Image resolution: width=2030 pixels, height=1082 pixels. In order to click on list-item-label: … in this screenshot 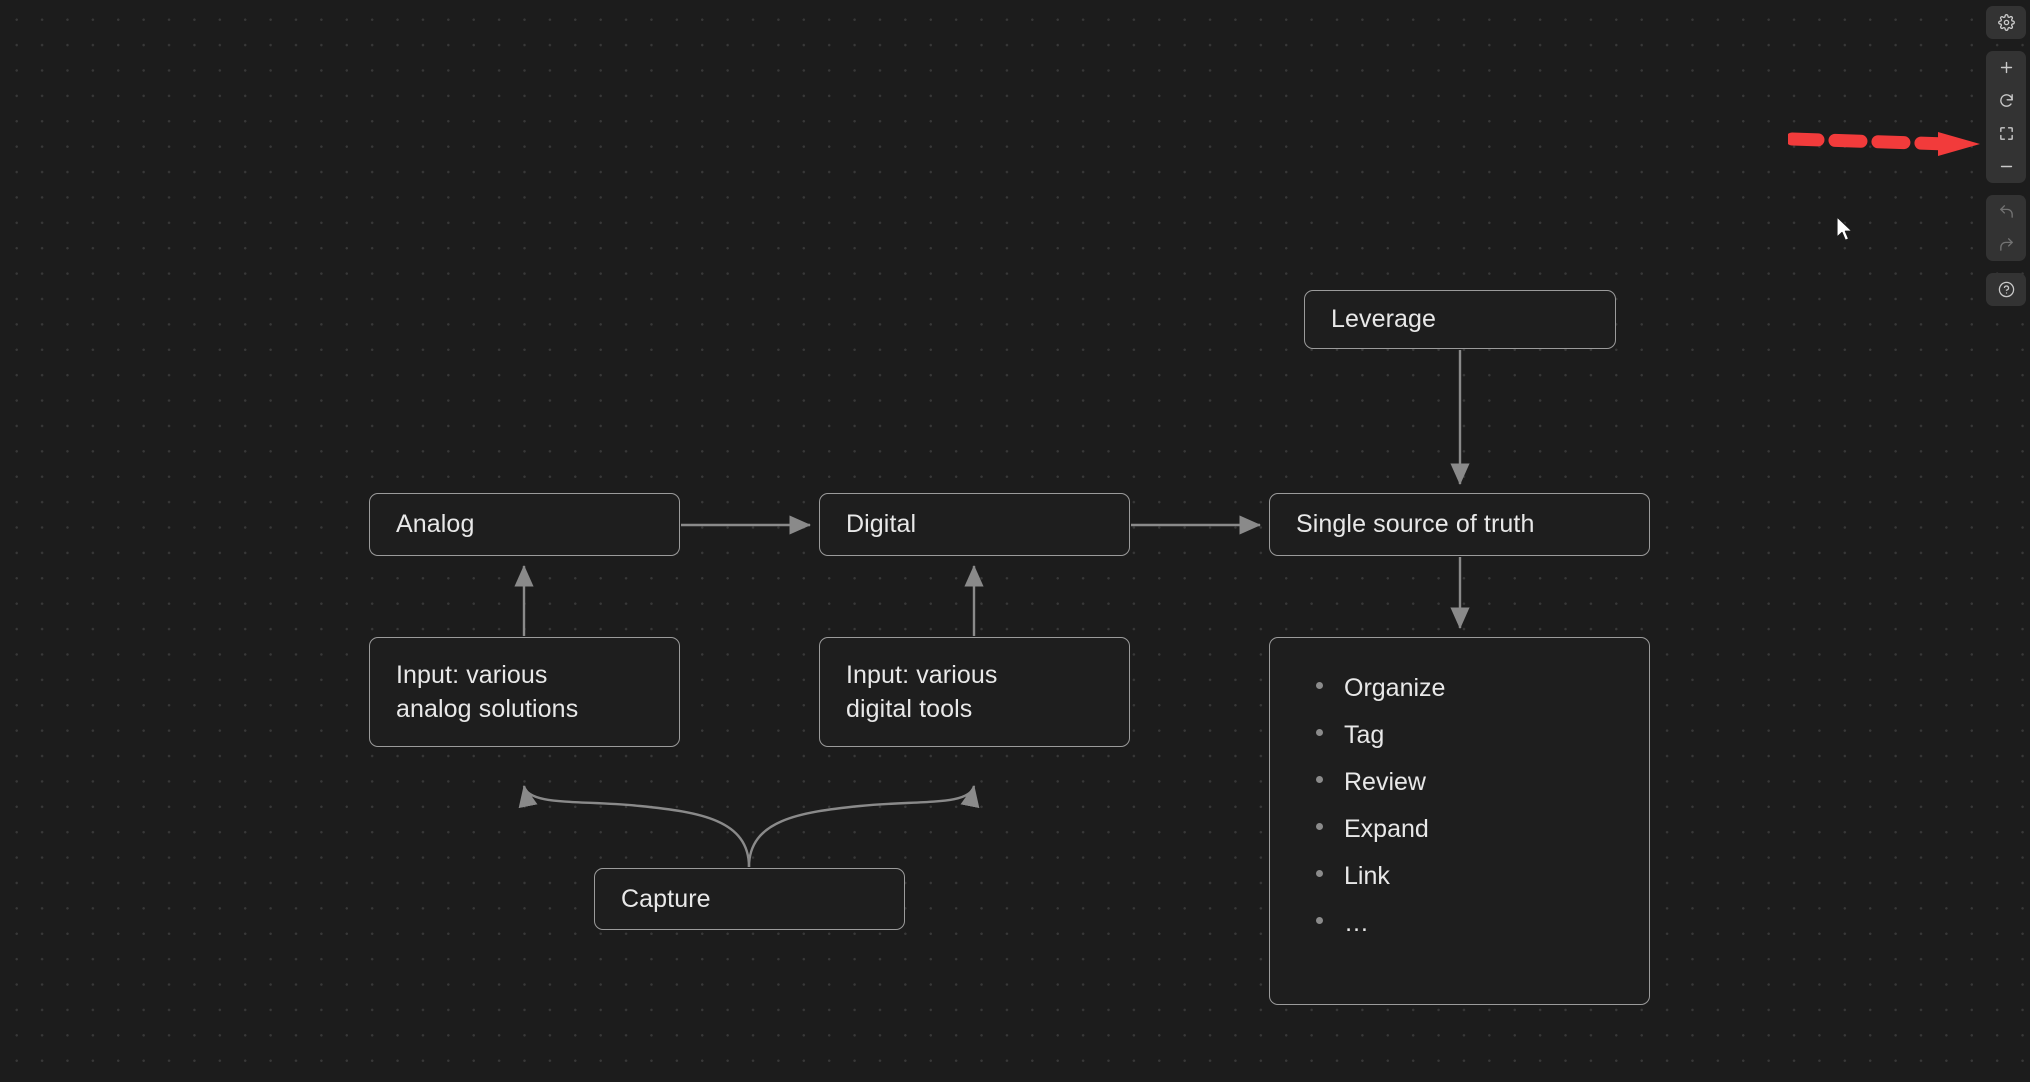, I will do `click(1356, 923)`.